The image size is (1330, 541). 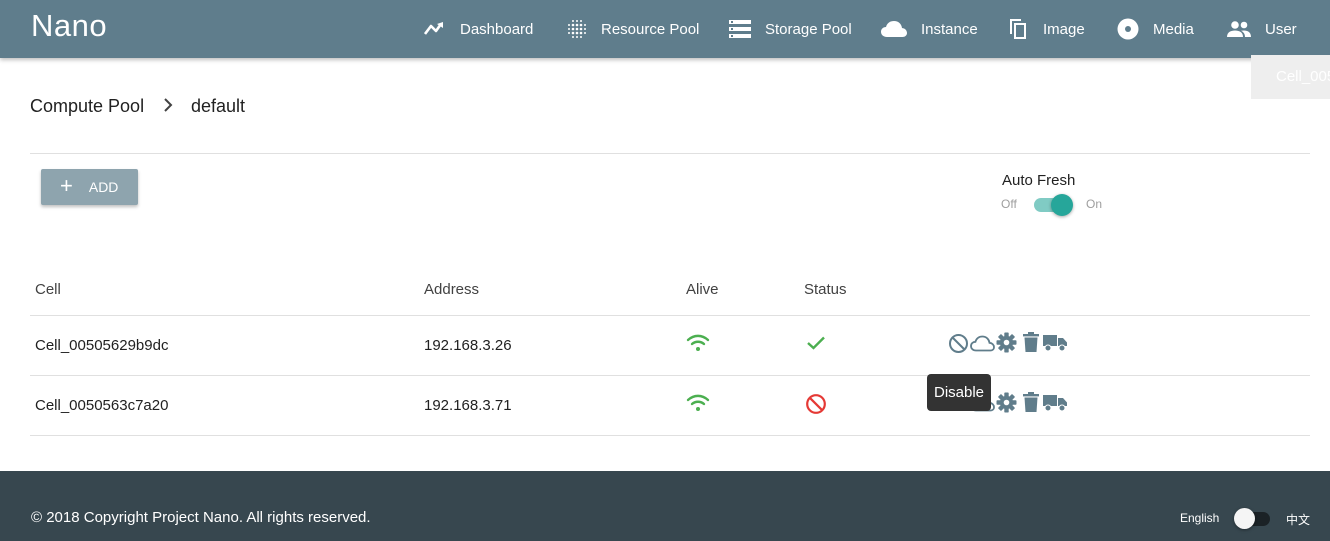 I want to click on cell-name: Cell_0050563c7a20, so click(x=101, y=405).